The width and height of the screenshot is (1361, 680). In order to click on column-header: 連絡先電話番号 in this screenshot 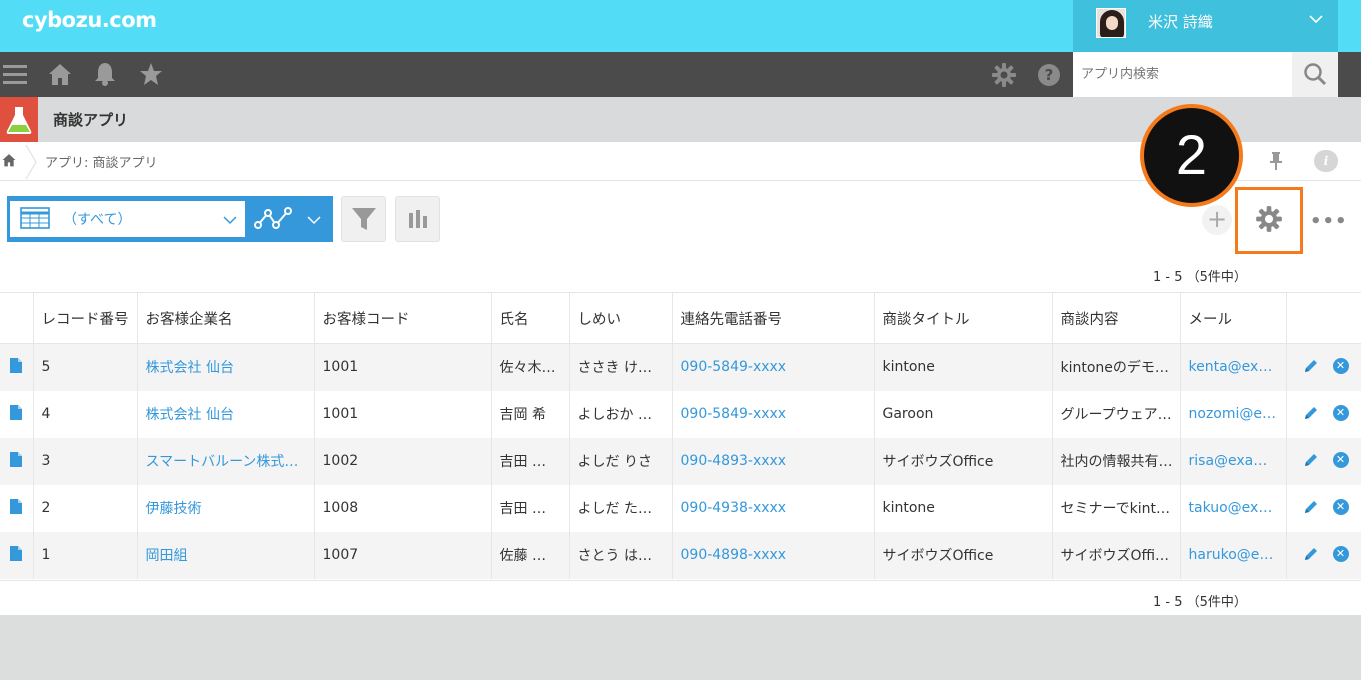, I will do `click(773, 318)`.